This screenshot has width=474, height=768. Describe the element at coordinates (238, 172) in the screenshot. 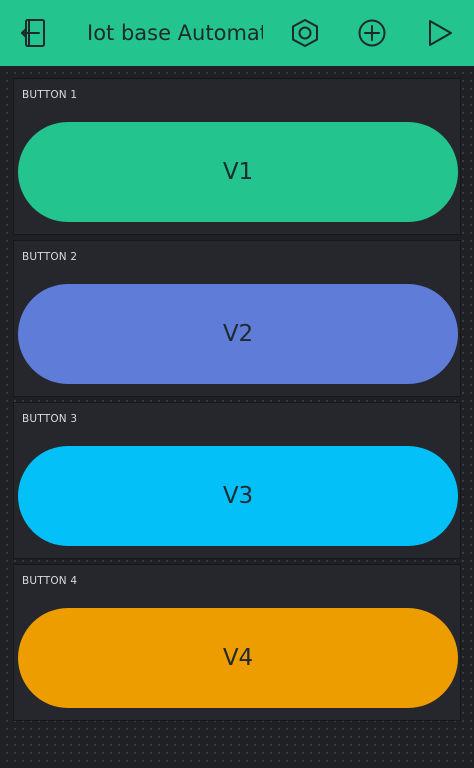

I see `virtual-pin-button-v1: V1` at that location.